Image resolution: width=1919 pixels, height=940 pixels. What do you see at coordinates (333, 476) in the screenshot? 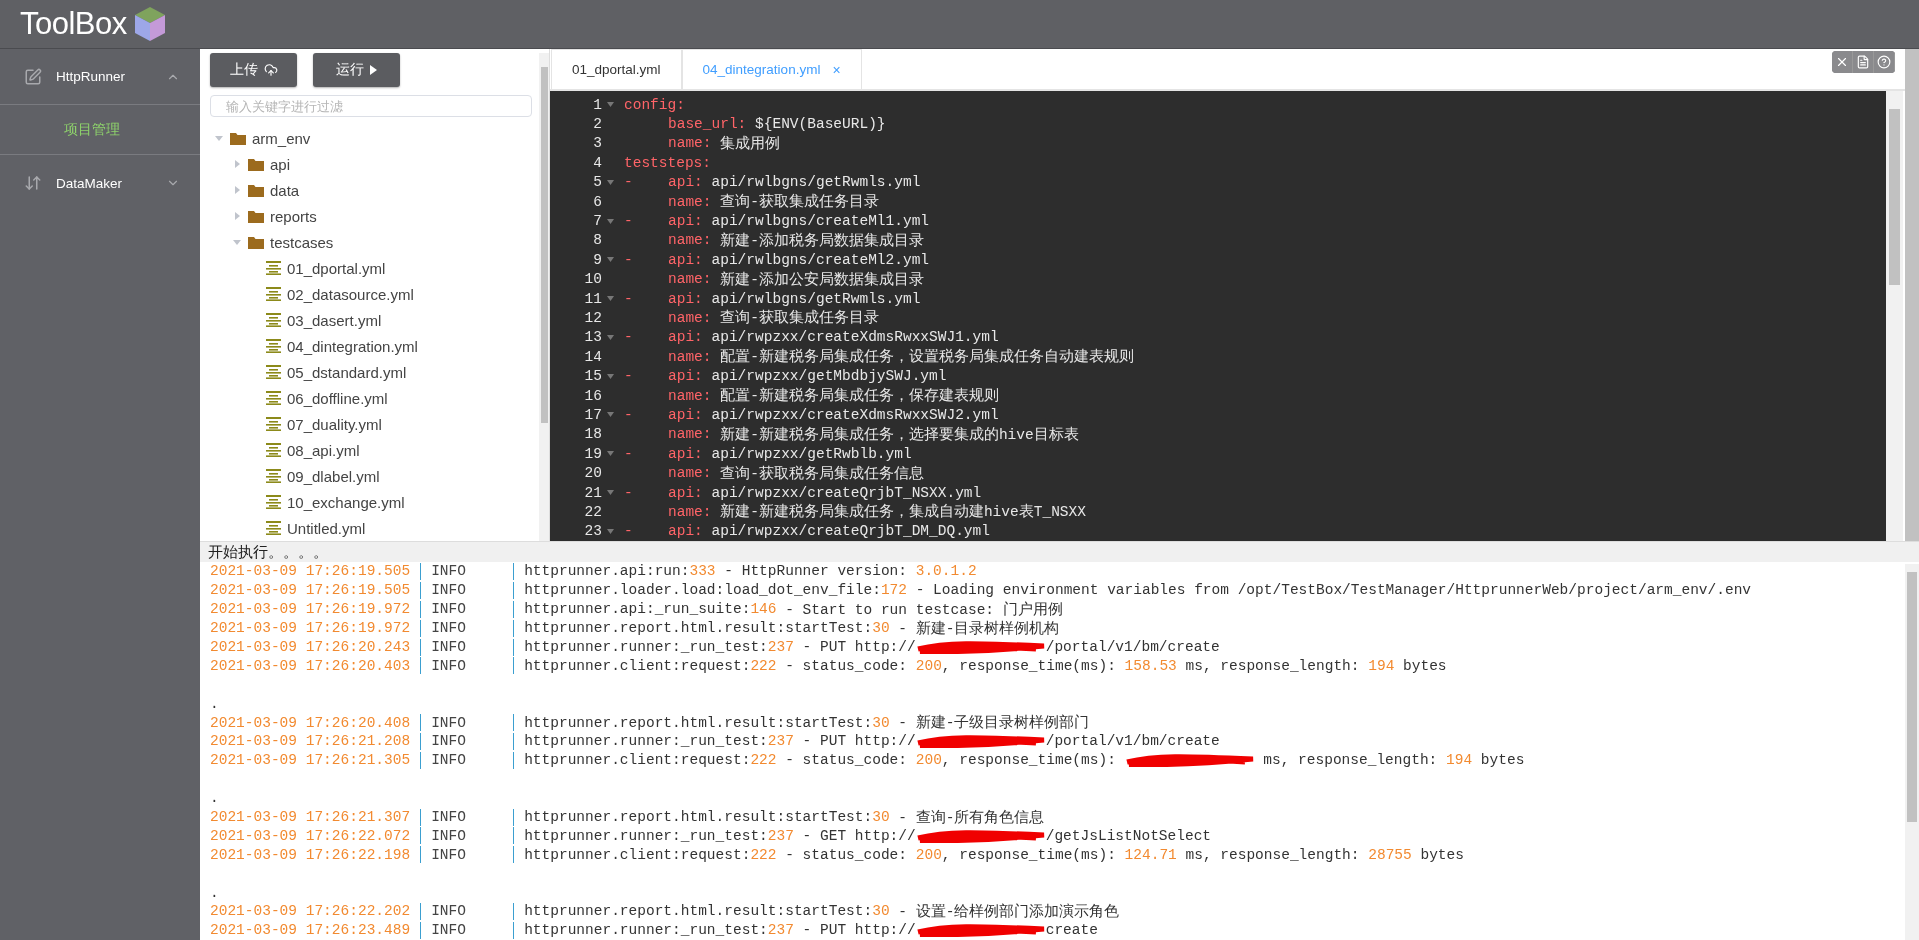
I see `file-label: 09_dlabel.yml` at bounding box center [333, 476].